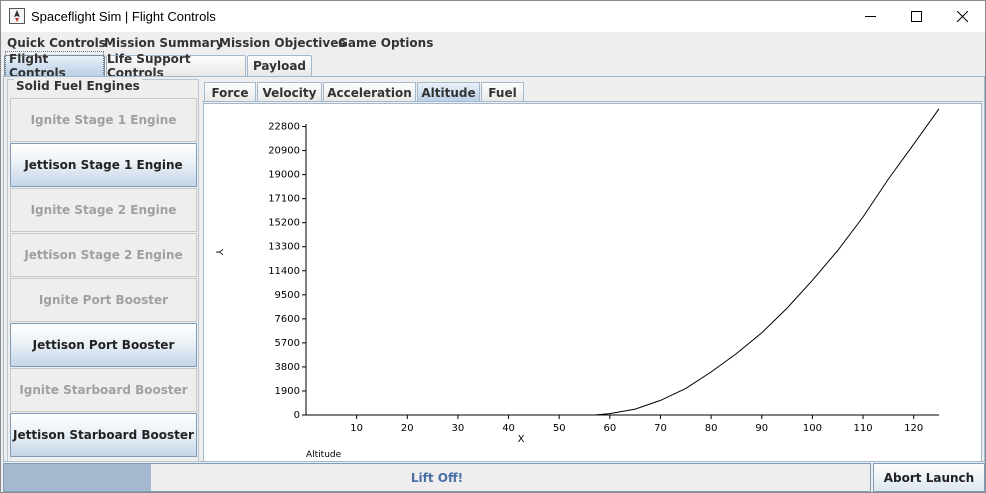  I want to click on tab-velocity: Velocity, so click(289, 92).